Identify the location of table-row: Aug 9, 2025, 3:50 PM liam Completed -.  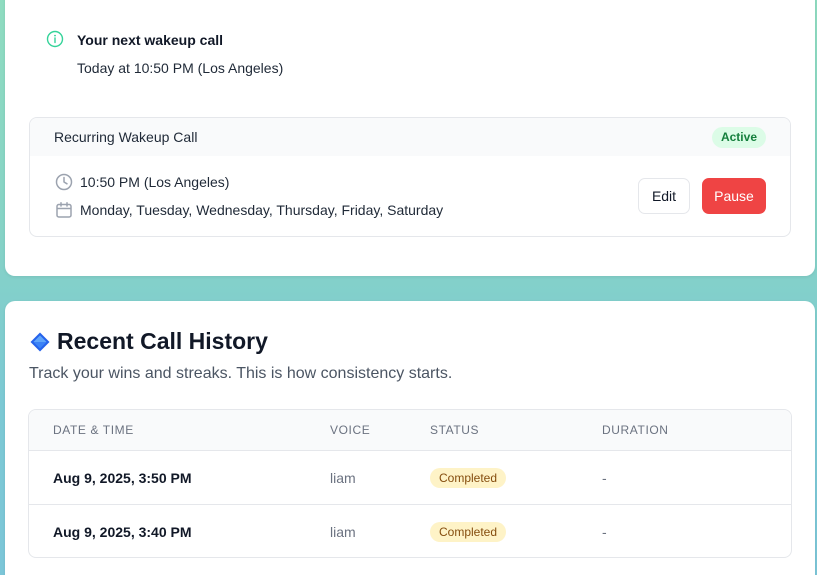
(410, 478).